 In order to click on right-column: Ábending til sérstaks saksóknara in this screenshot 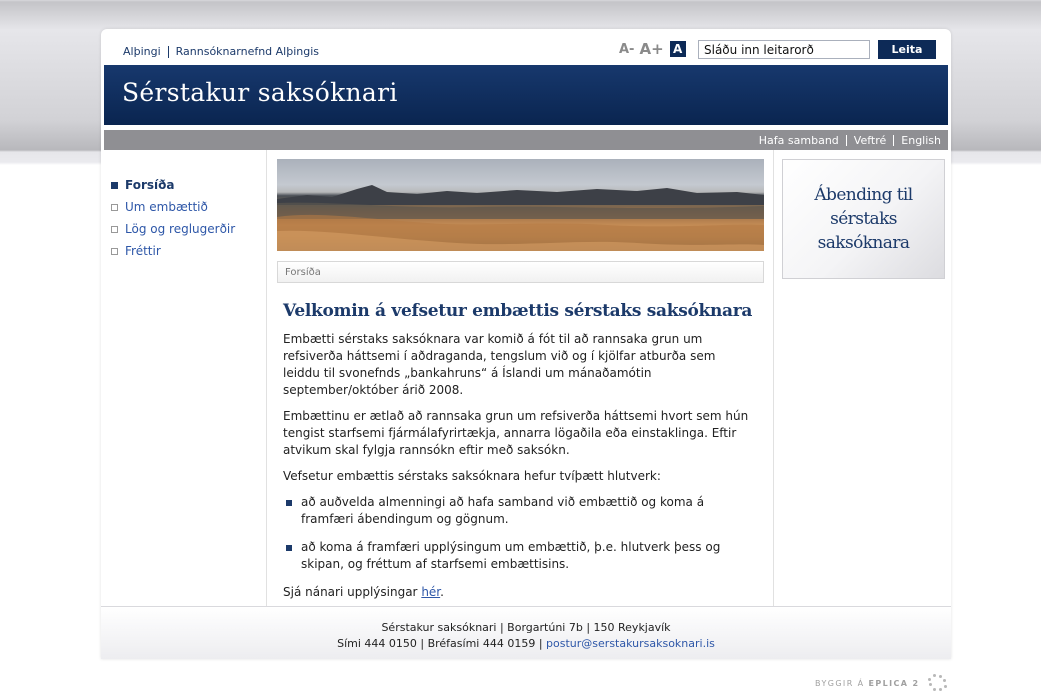, I will do `click(862, 378)`.